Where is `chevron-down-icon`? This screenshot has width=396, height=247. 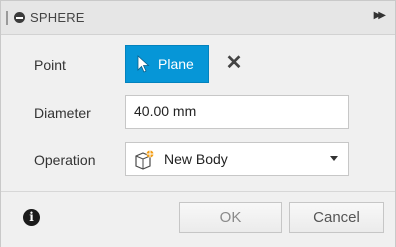
chevron-down-icon is located at coordinates (334, 158).